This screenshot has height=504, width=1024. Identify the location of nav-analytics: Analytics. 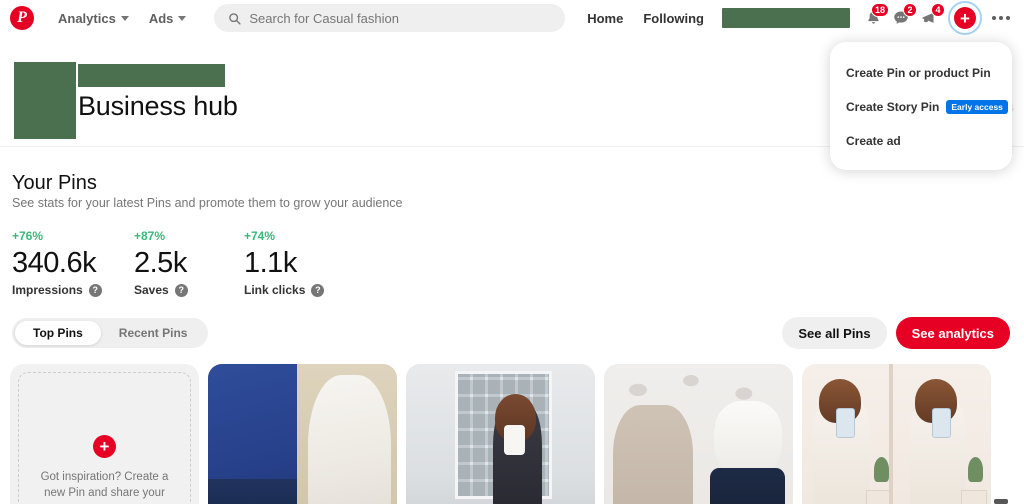
(93, 18).